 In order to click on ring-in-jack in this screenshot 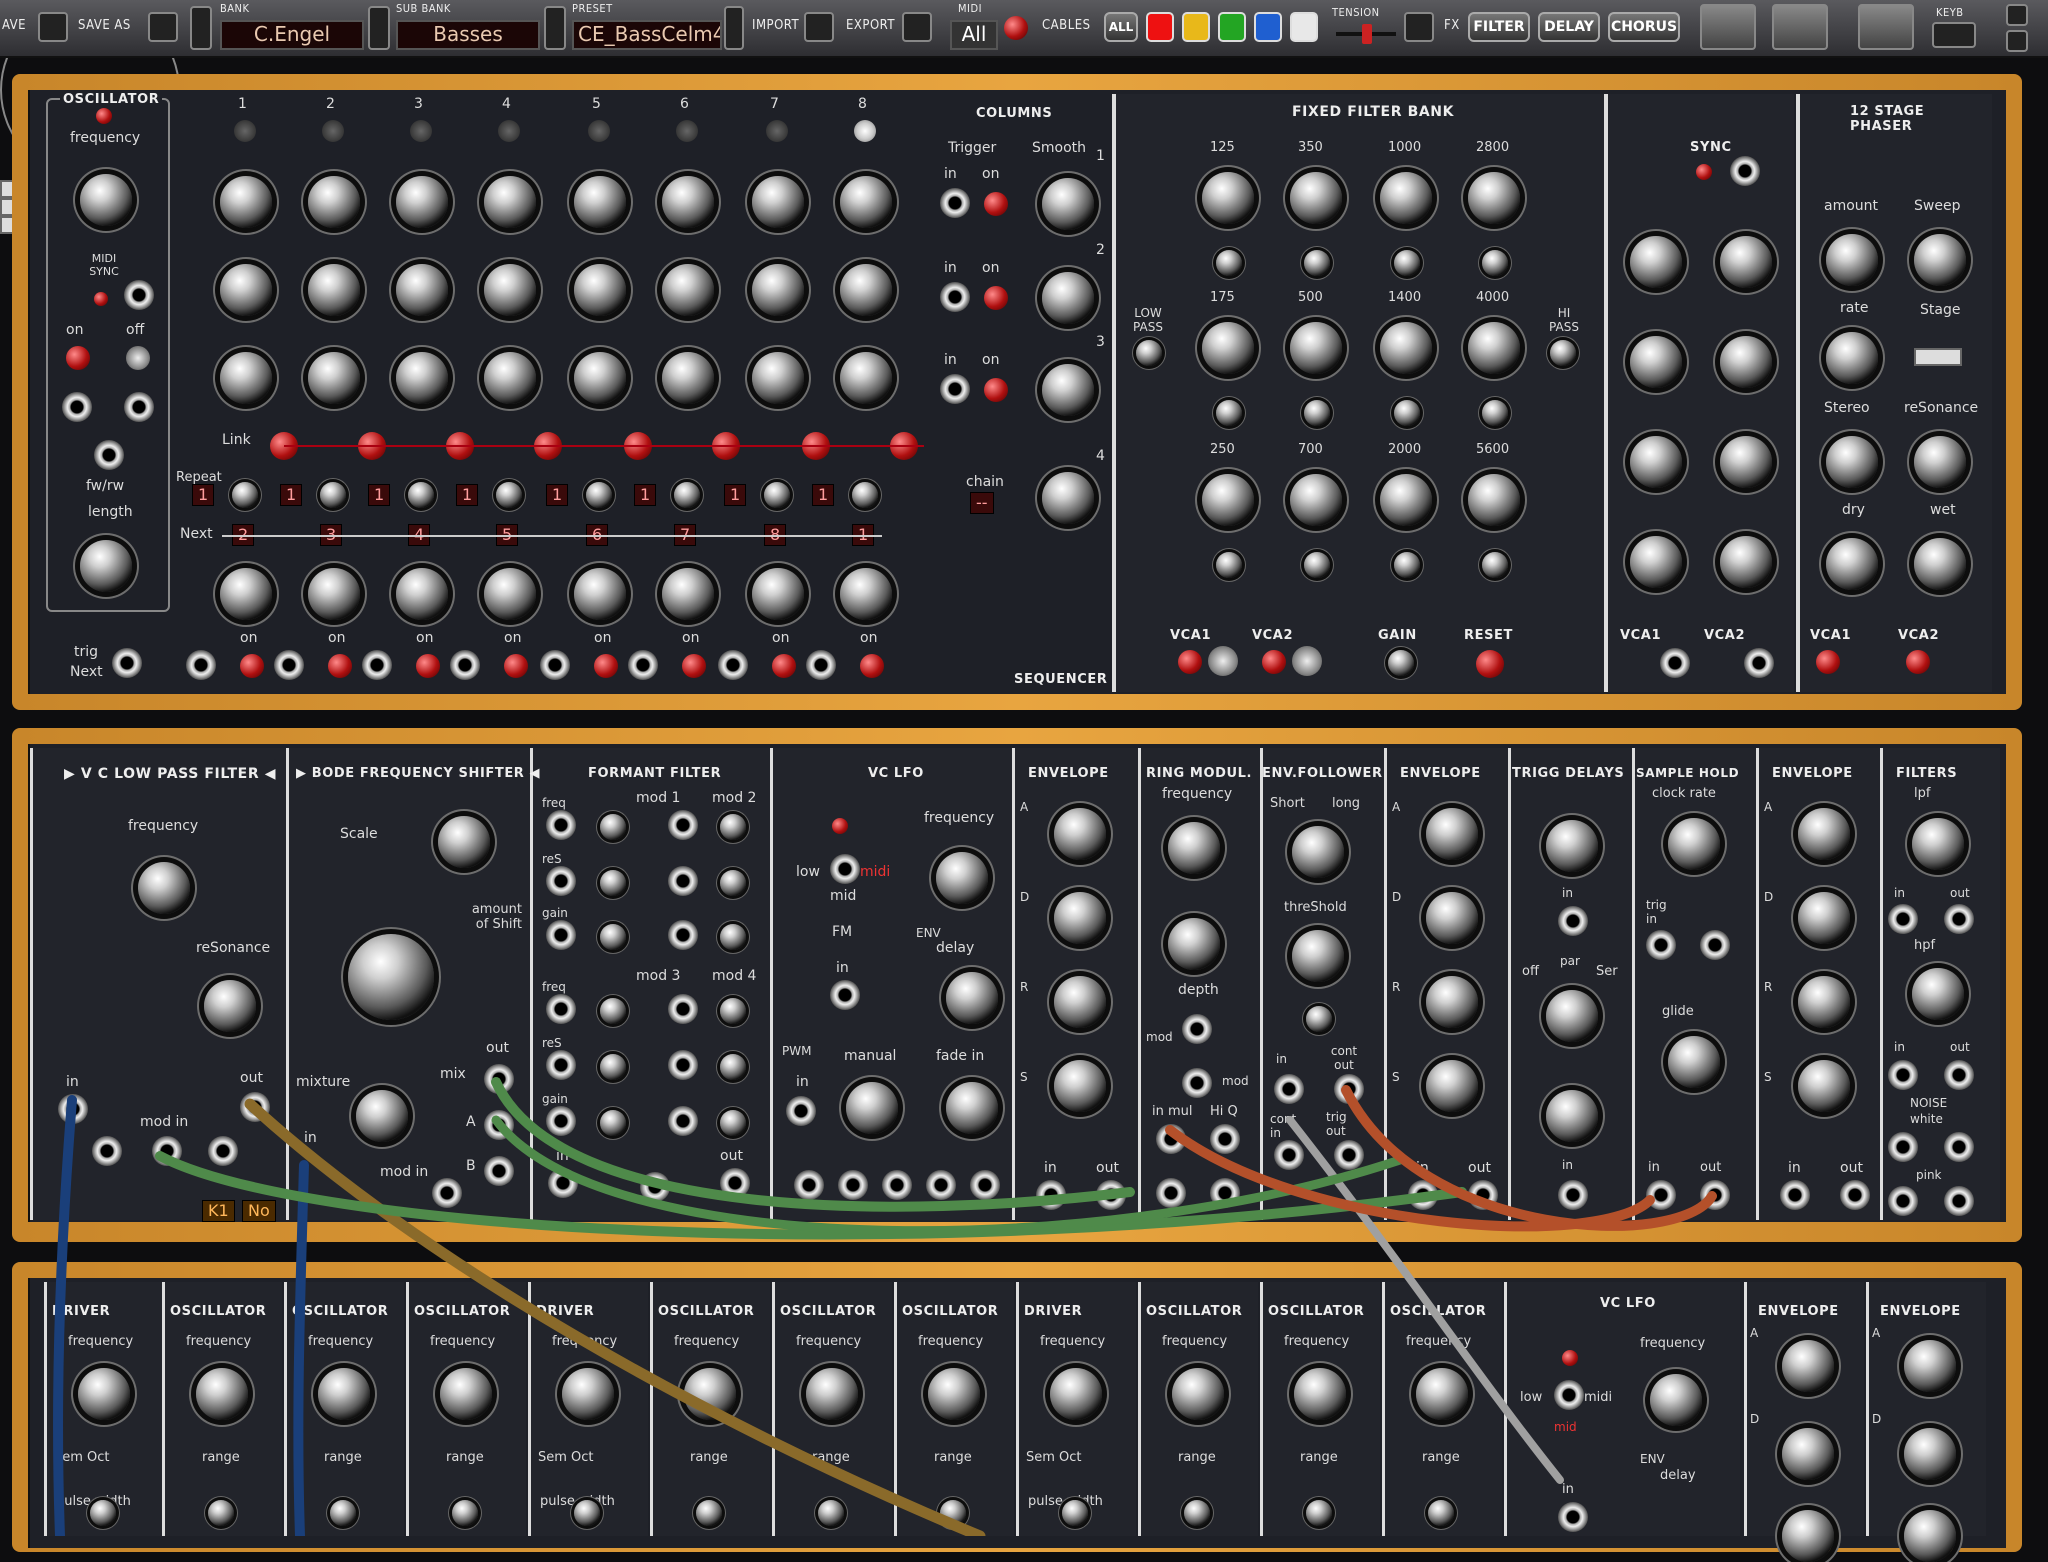, I will do `click(1171, 1139)`.